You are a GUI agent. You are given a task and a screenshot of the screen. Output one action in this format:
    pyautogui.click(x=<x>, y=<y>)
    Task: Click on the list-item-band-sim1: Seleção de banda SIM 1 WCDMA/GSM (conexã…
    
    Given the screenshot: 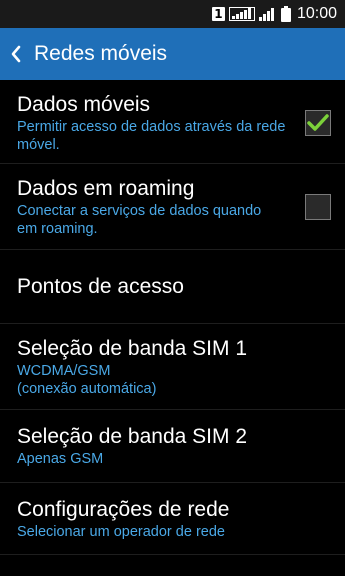 What is the action you would take?
    pyautogui.click(x=172, y=367)
    